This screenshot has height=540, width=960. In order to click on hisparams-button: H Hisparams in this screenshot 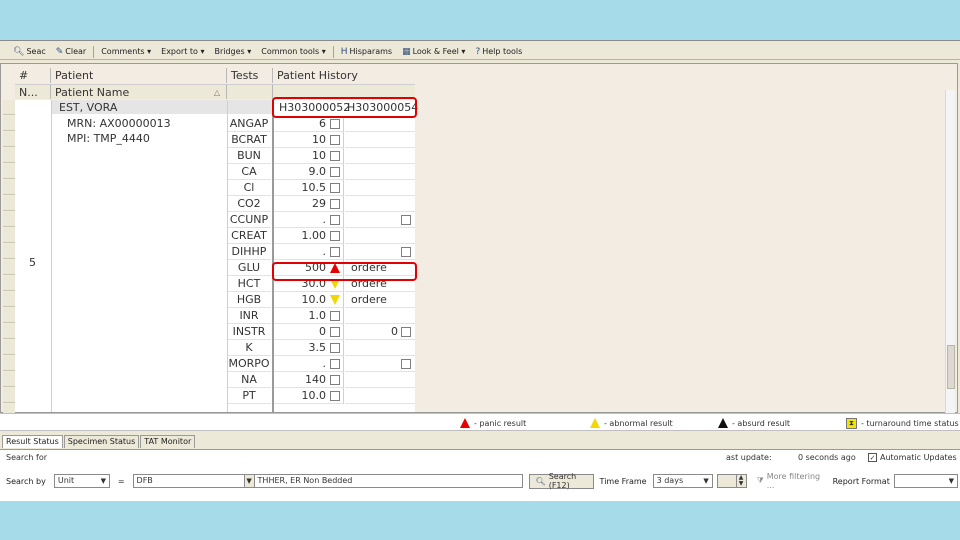, I will do `click(366, 52)`.